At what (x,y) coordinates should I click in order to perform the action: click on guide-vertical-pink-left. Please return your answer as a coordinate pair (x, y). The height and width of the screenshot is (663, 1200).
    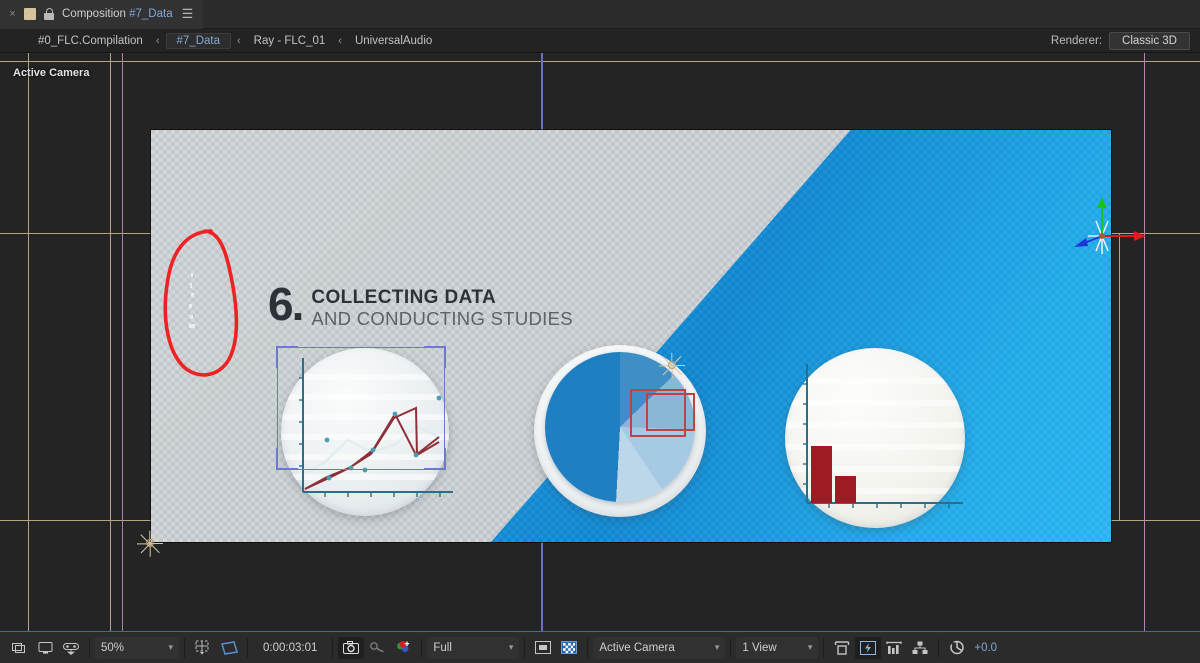
    Looking at the image, I should click on (122, 342).